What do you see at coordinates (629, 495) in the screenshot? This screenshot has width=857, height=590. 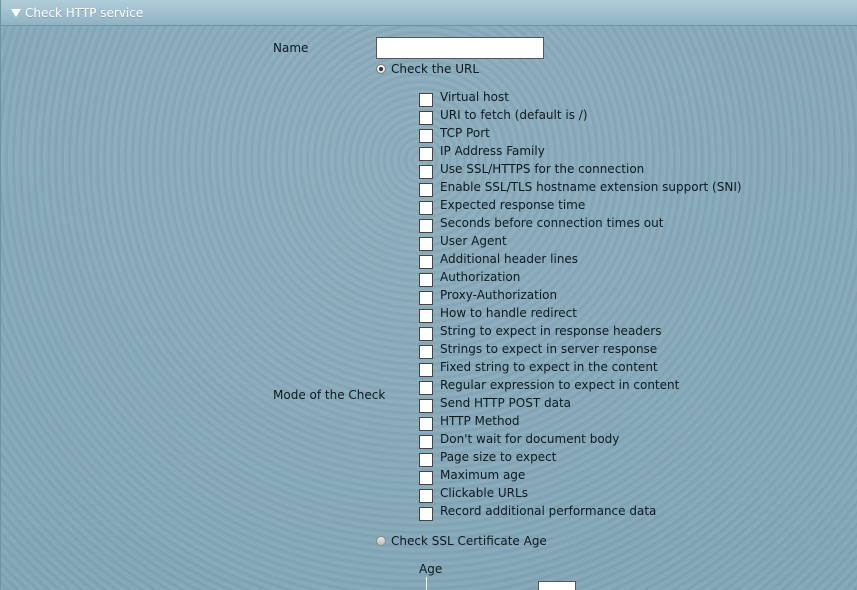 I see `option-row: Clickable URLs` at bounding box center [629, 495].